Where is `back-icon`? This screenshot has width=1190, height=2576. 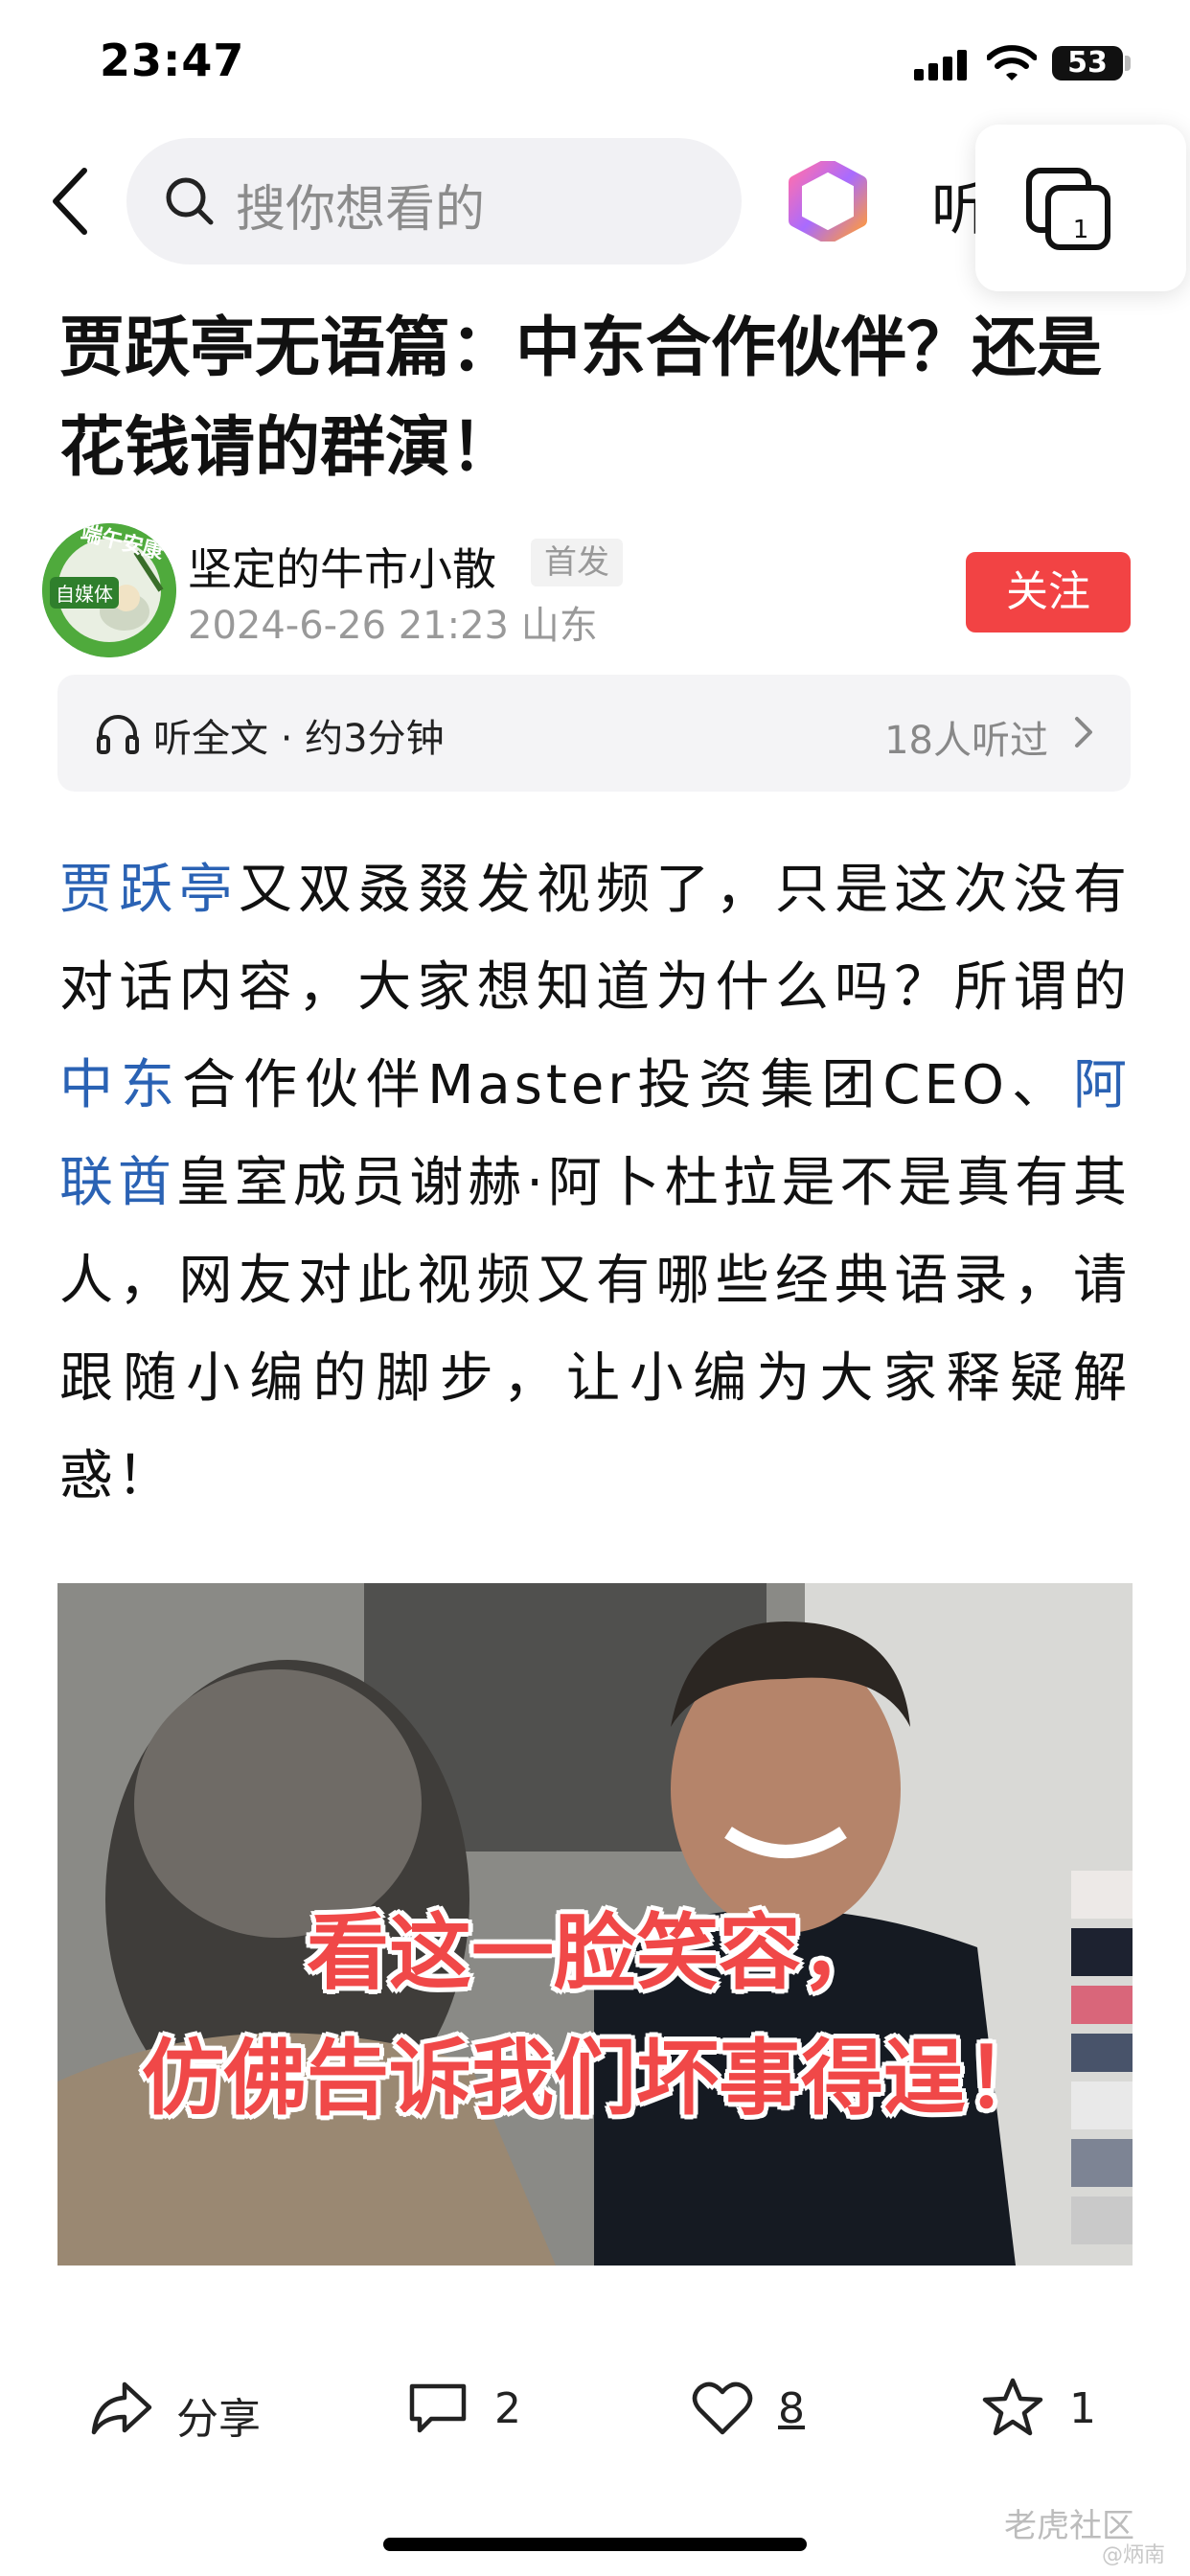
back-icon is located at coordinates (71, 201).